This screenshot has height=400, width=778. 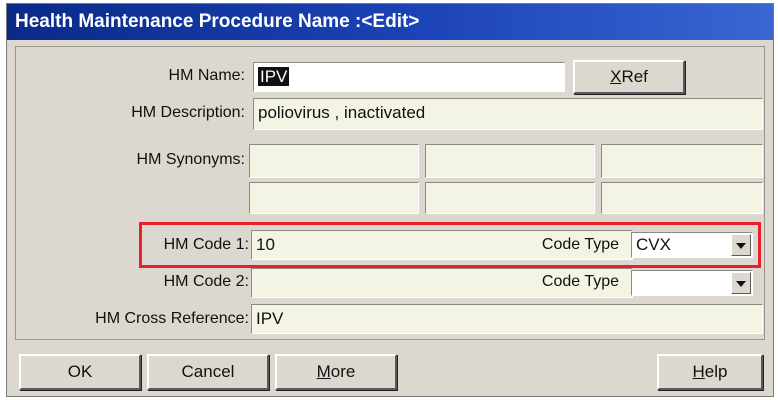 What do you see at coordinates (409, 77) in the screenshot?
I see `hm-name-input: IPV` at bounding box center [409, 77].